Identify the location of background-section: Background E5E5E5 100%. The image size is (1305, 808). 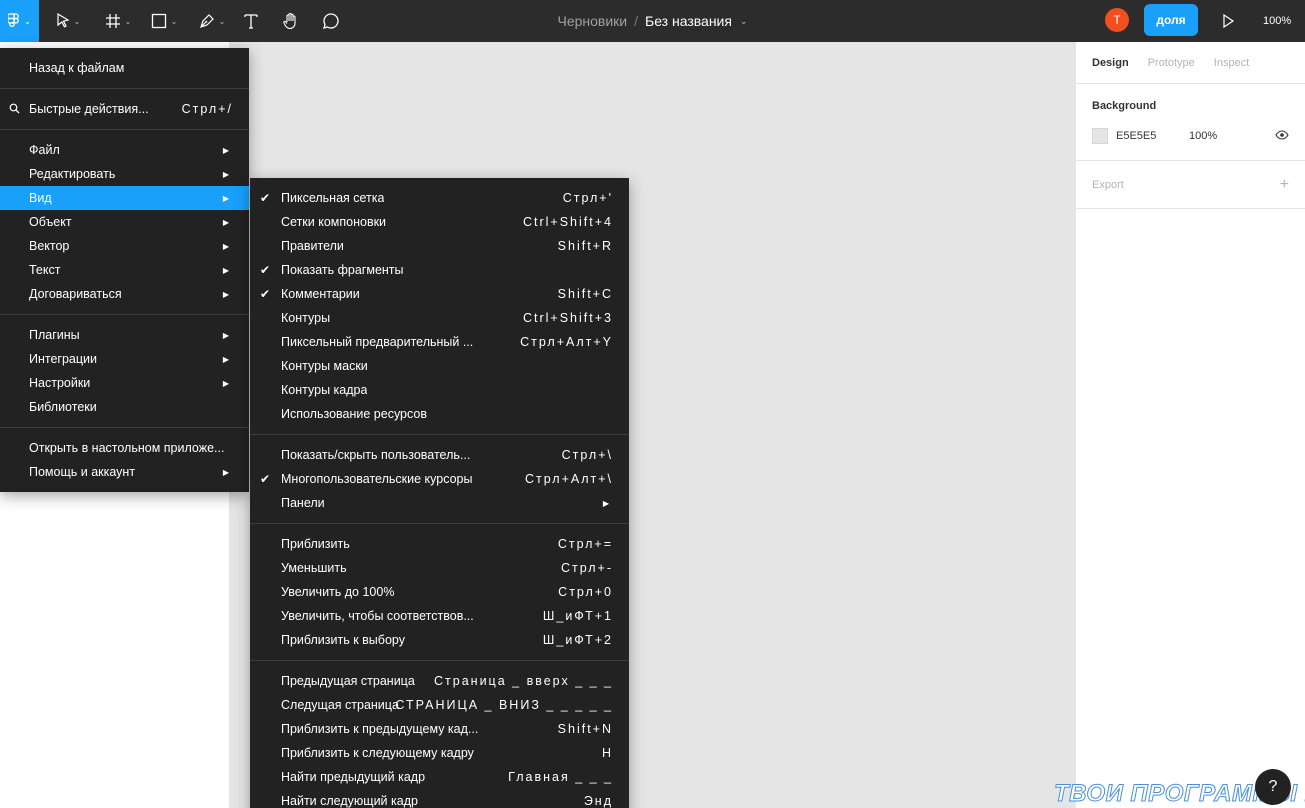
(1190, 122).